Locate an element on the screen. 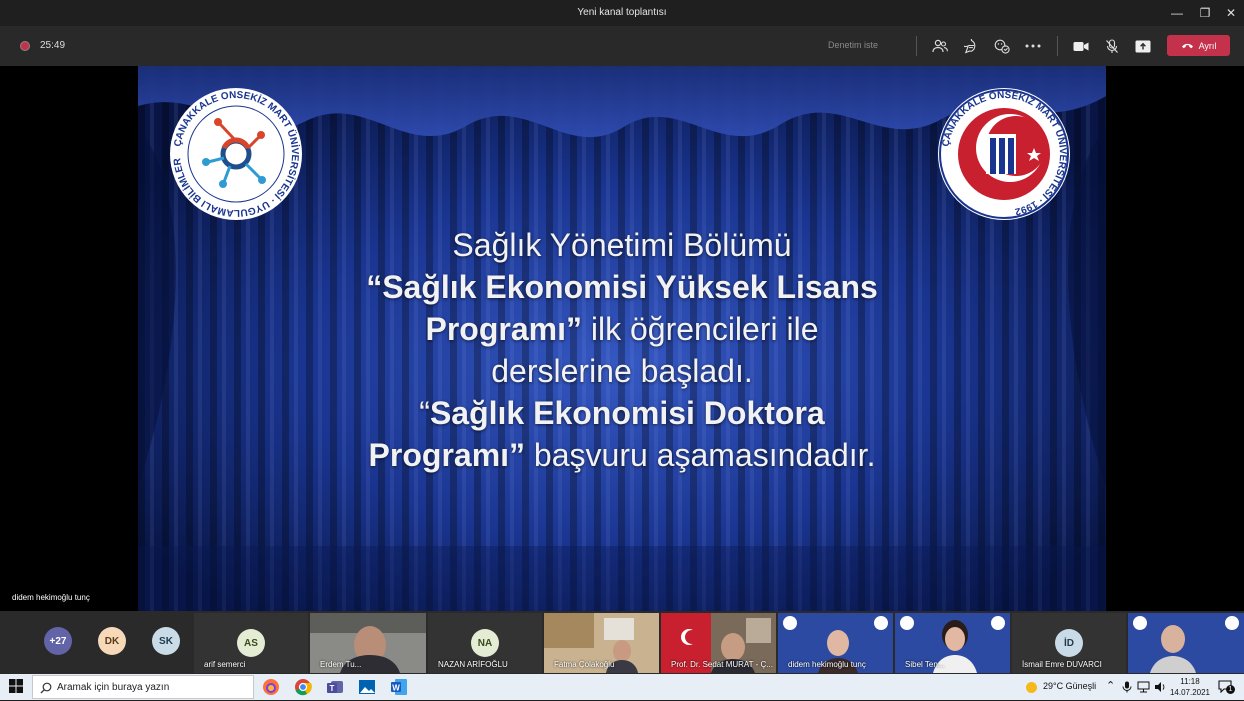  weather-sun-icon is located at coordinates (1031, 687).